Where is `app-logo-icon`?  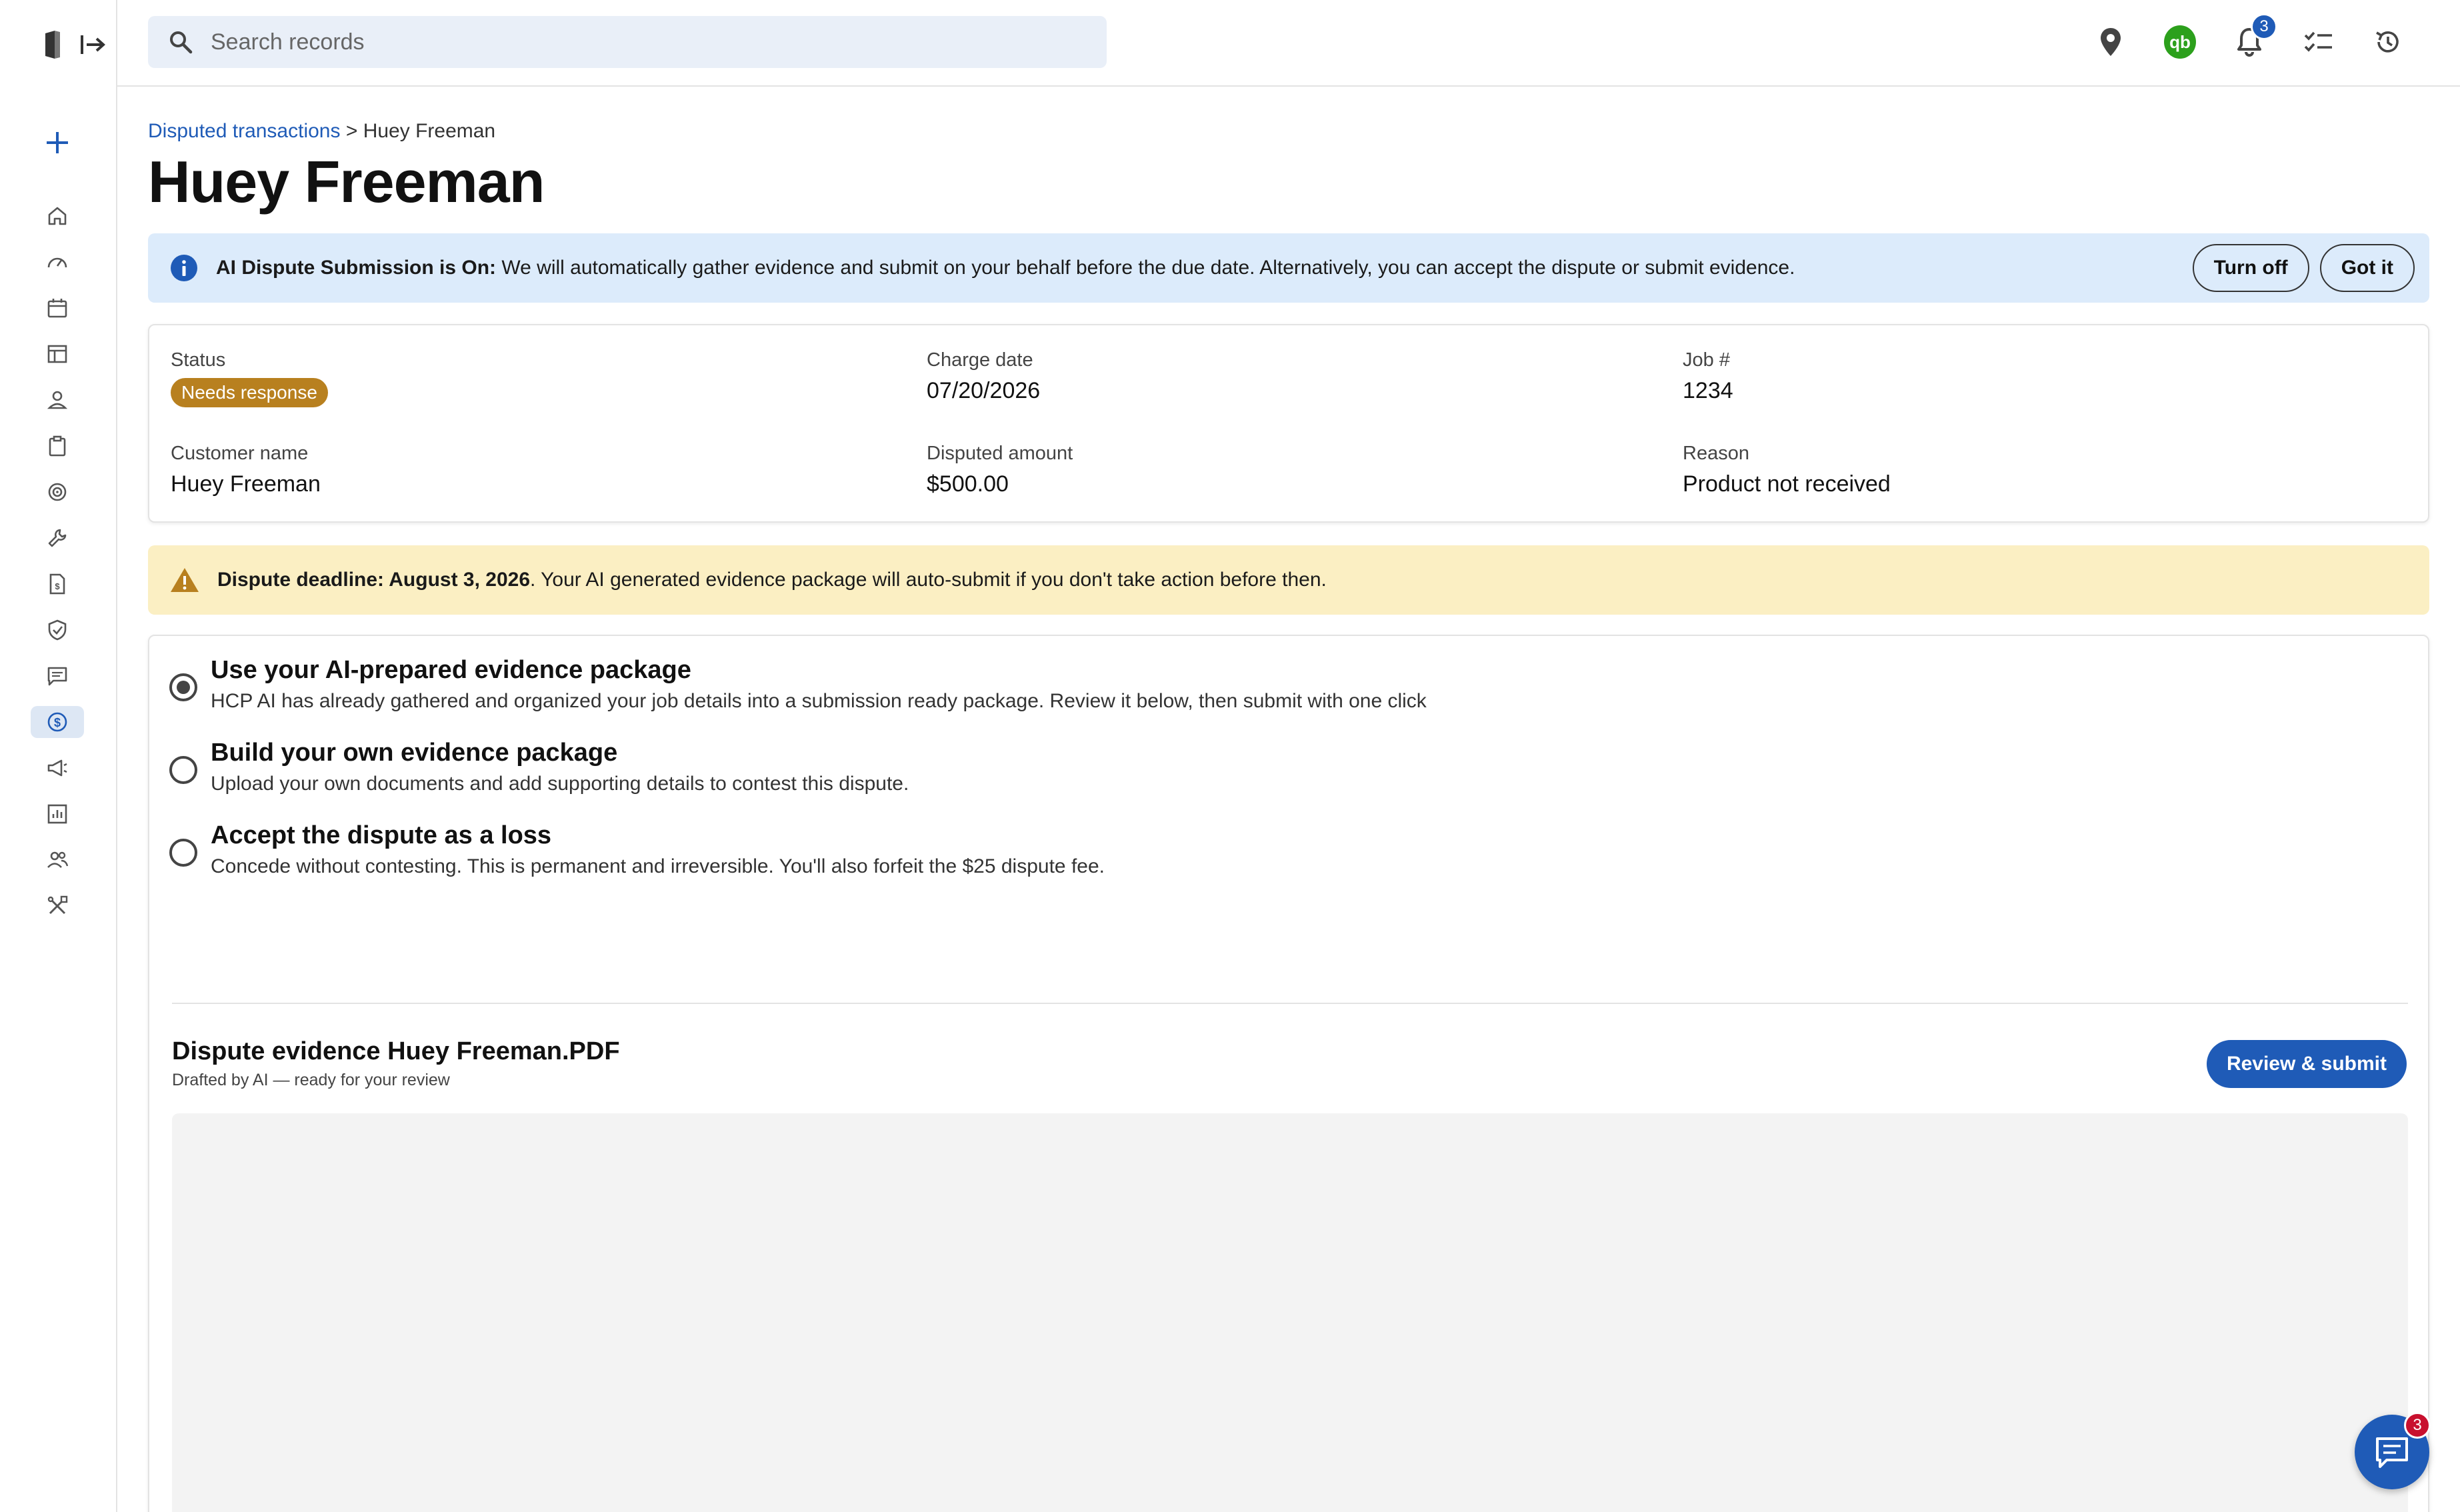
app-logo-icon is located at coordinates (53, 46).